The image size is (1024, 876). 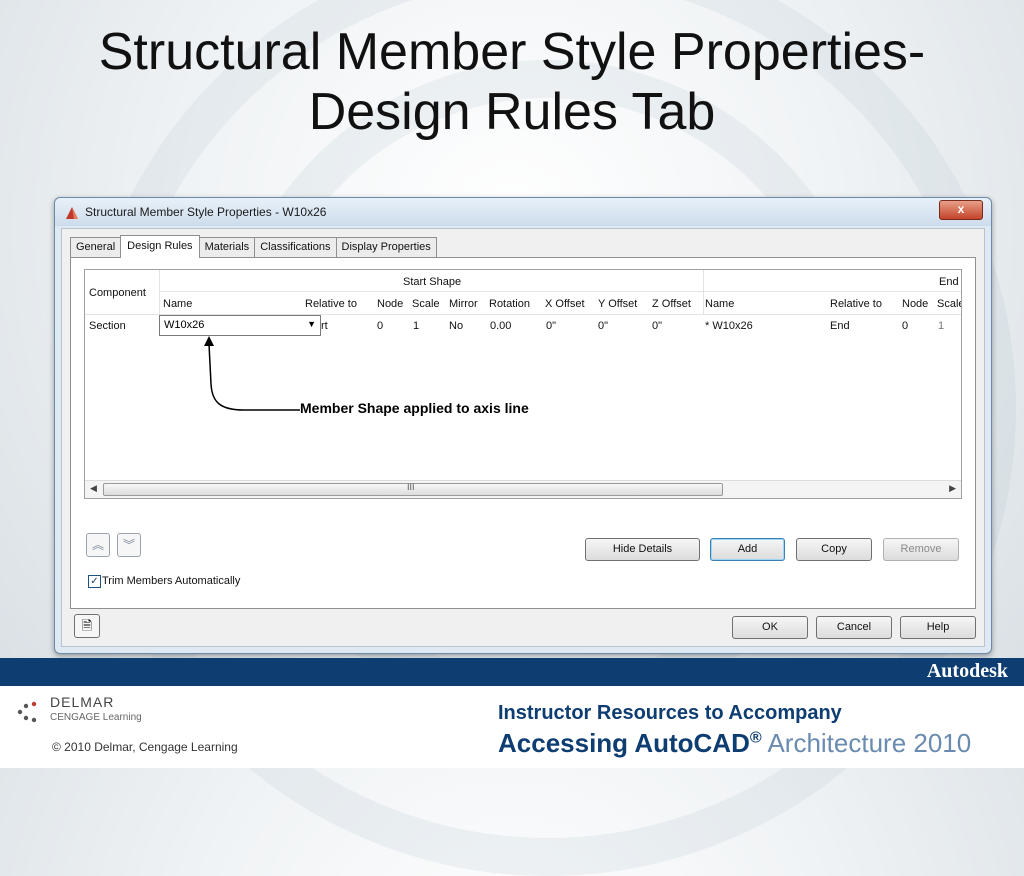 What do you see at coordinates (834, 549) in the screenshot?
I see `copy-button: Copy` at bounding box center [834, 549].